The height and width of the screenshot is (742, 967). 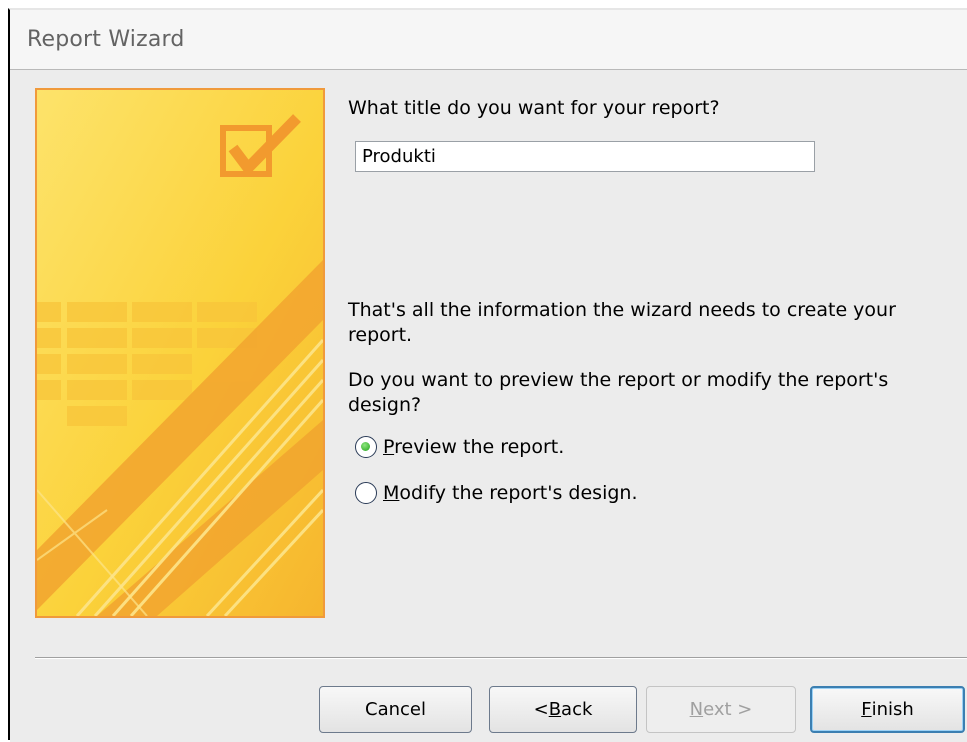 I want to click on window-title: Report Wizard, so click(x=106, y=39).